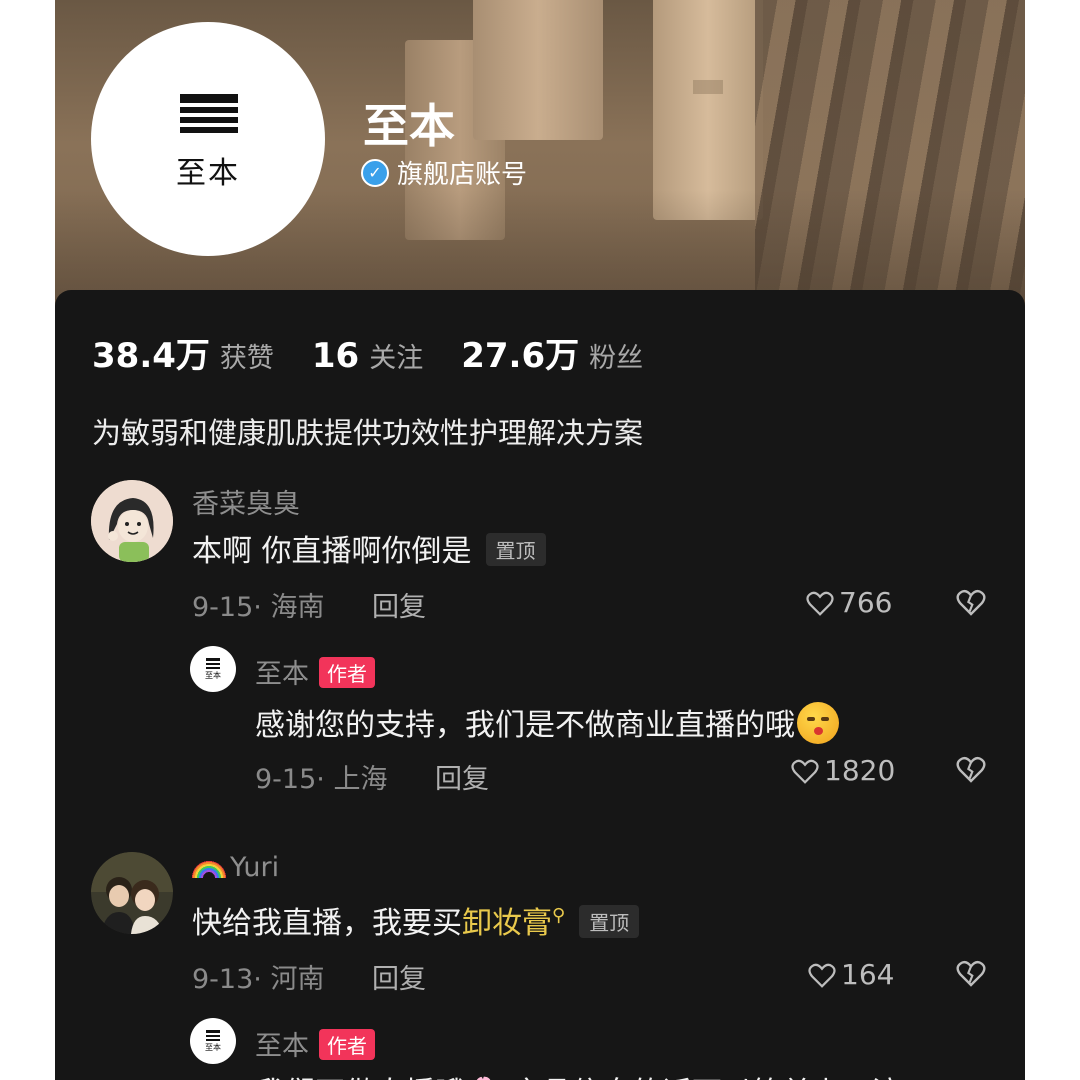 This screenshot has width=1080, height=1080. What do you see at coordinates (558, 915) in the screenshot?
I see `search-icon: ⚲` at bounding box center [558, 915].